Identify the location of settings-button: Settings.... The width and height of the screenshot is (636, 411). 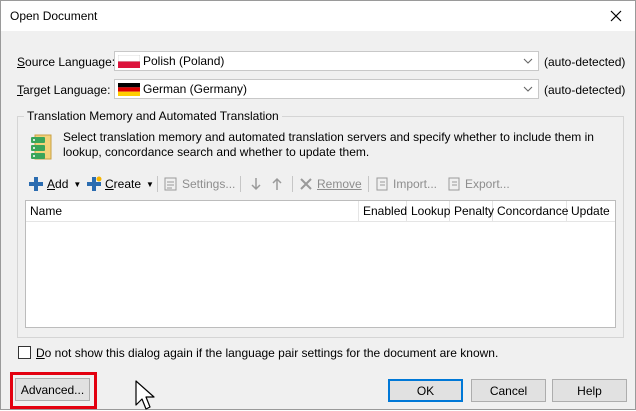
(199, 184).